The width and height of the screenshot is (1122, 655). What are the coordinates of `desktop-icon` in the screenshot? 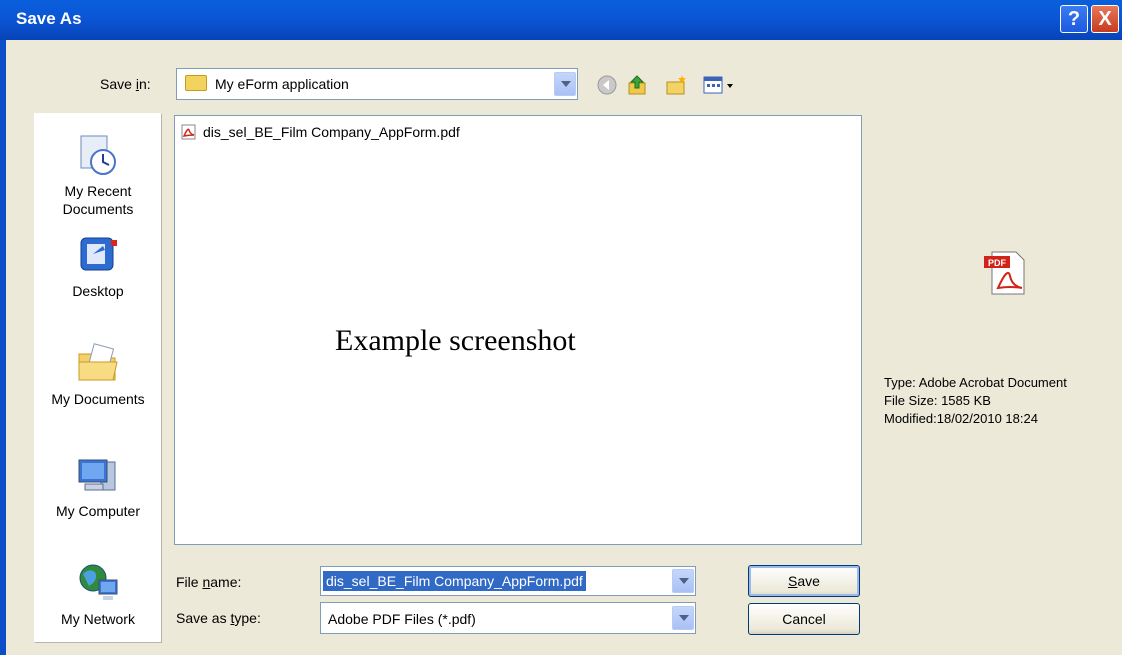 It's located at (98, 254).